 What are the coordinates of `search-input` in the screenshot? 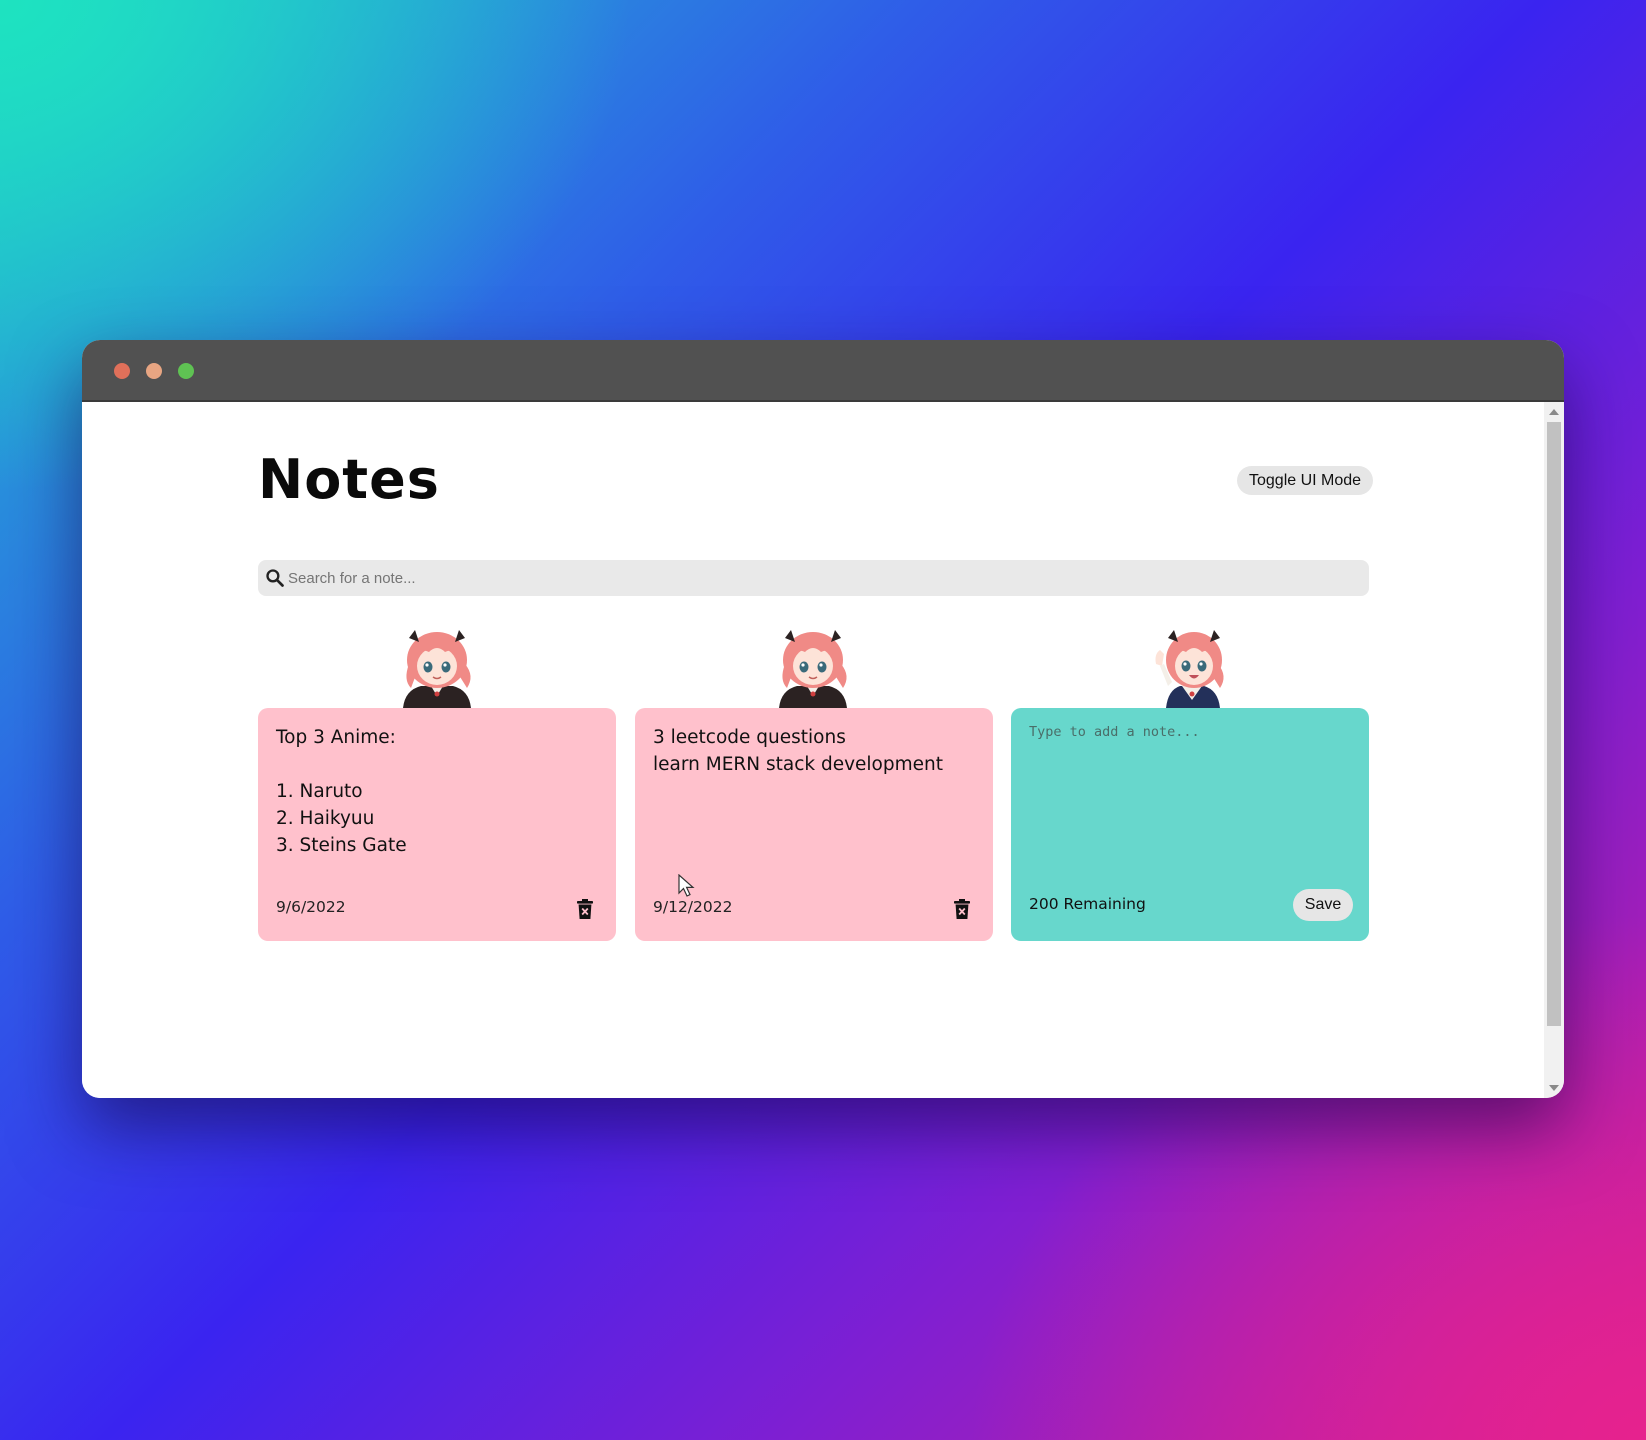 It's located at (823, 578).